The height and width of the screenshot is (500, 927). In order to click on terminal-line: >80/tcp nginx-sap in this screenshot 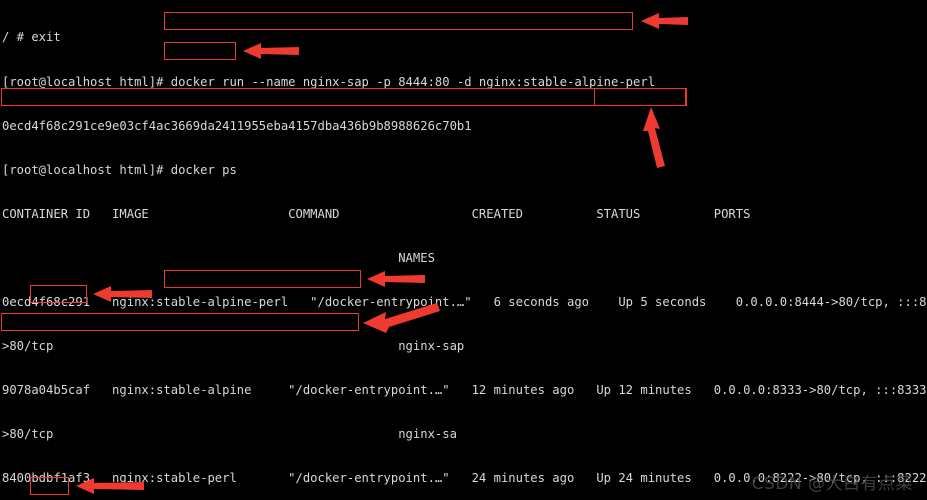, I will do `click(233, 346)`.